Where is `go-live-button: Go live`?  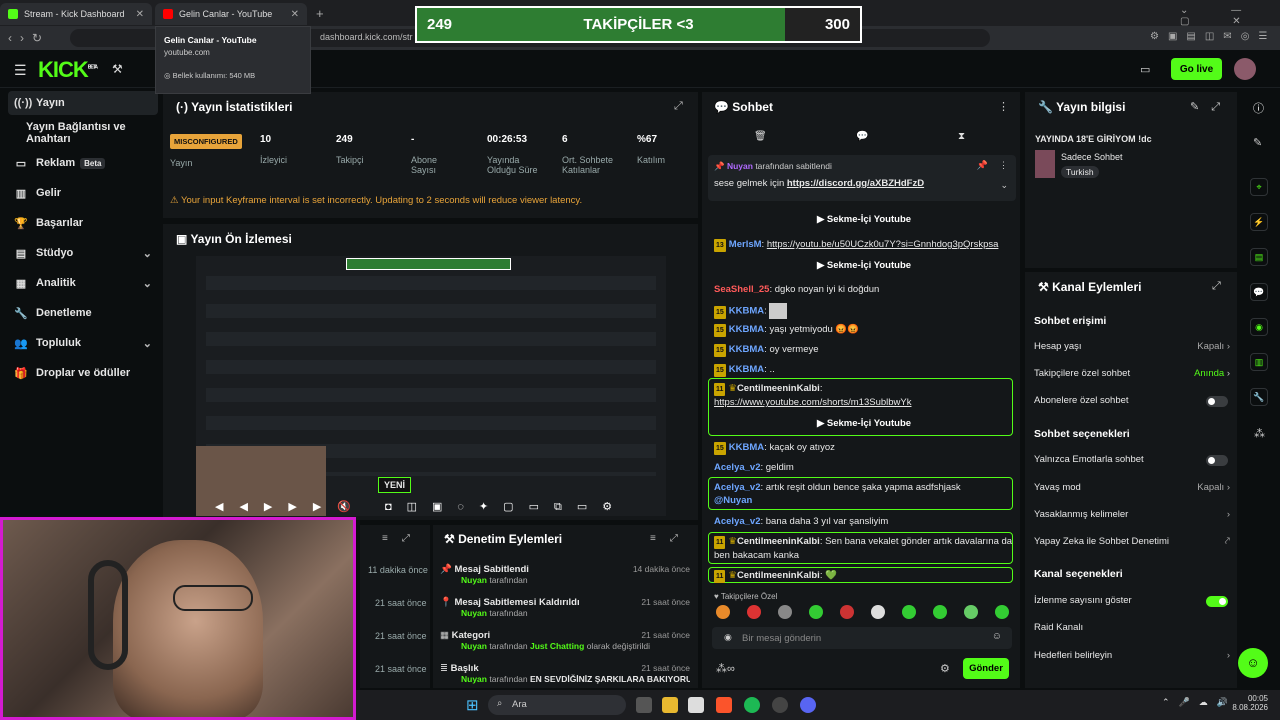 go-live-button: Go live is located at coordinates (1196, 69).